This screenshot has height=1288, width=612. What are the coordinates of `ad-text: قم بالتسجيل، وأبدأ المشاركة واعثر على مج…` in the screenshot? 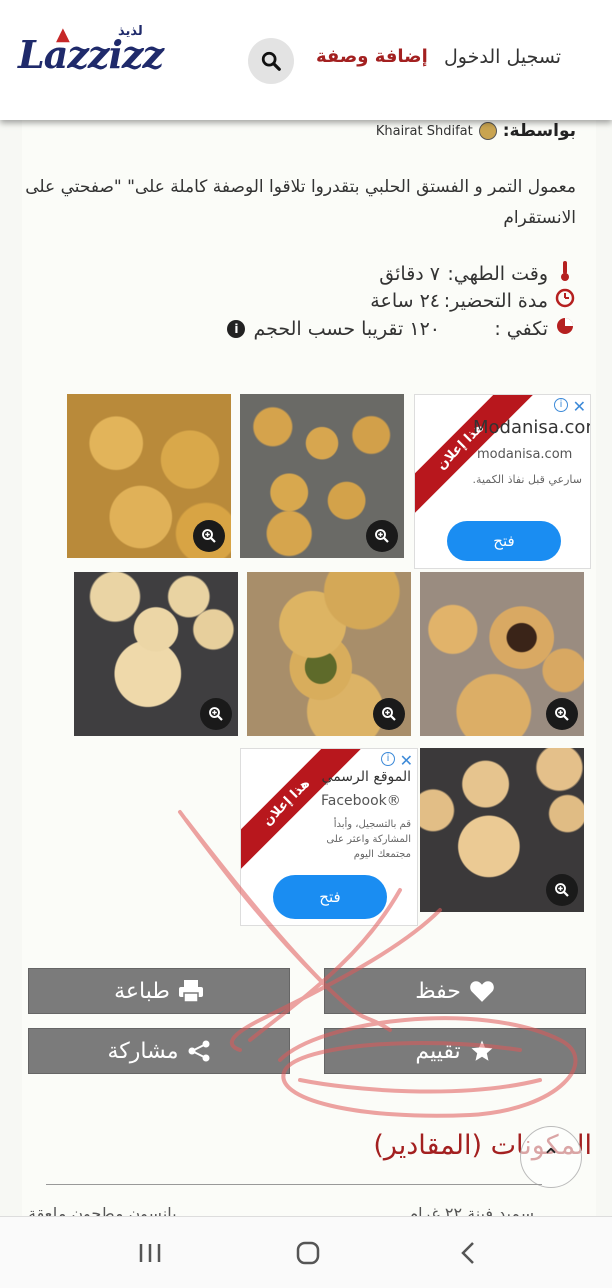 It's located at (368, 839).